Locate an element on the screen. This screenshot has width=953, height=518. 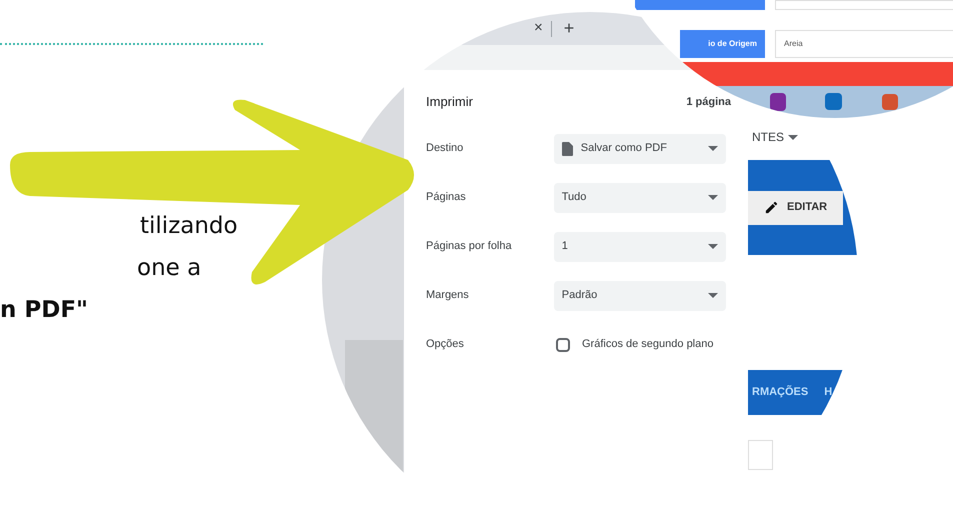
file-icon is located at coordinates (567, 149).